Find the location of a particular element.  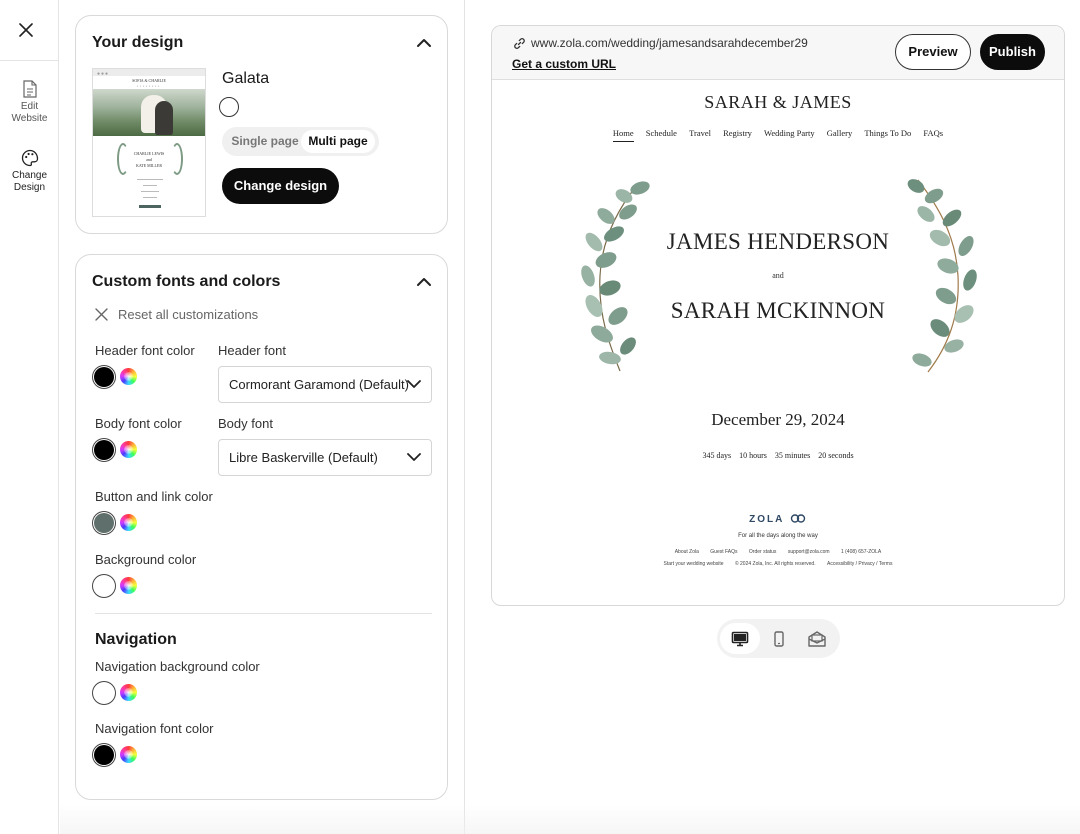

single-page-option: Single page is located at coordinates (265, 141).